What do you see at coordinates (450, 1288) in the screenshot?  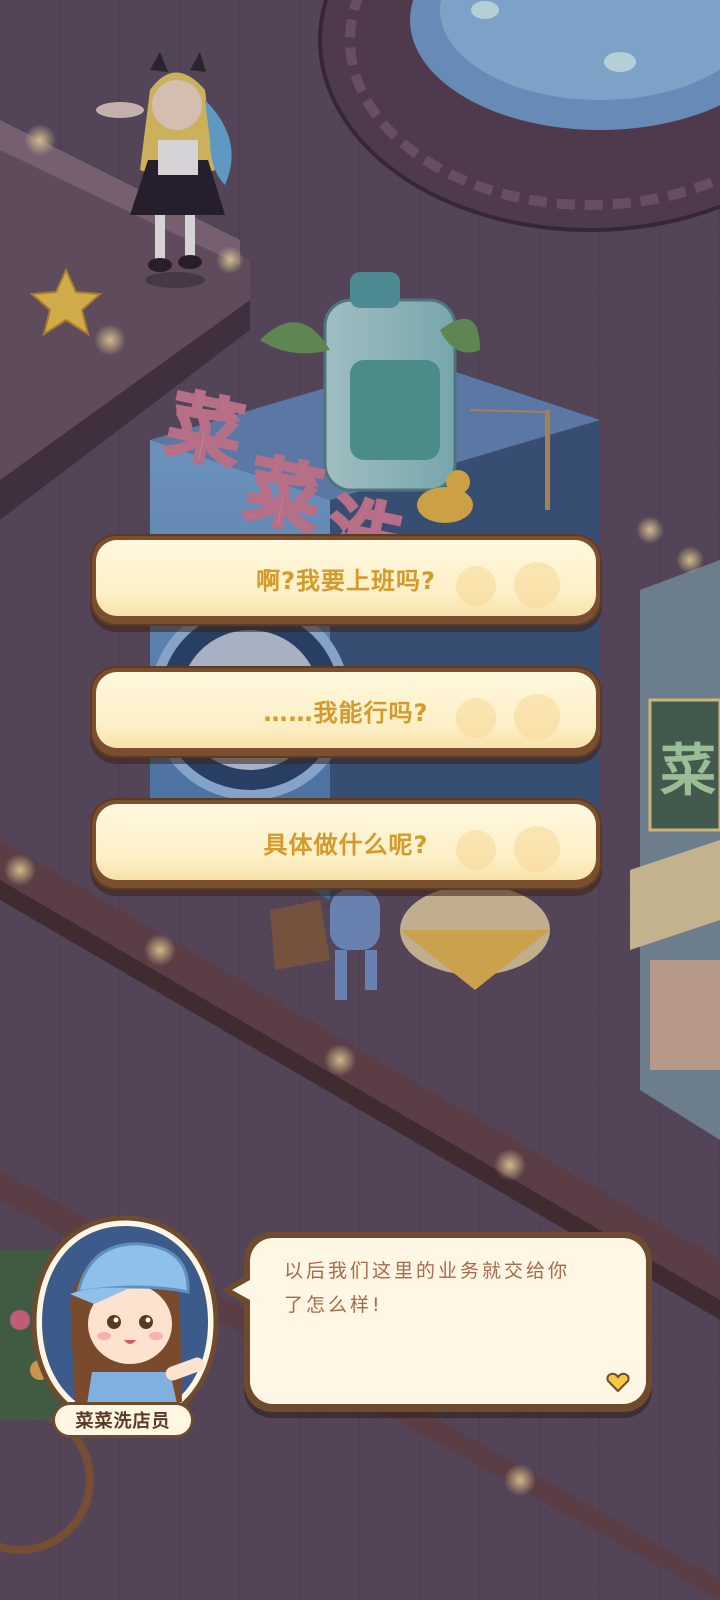 I see `dialog-text: 以后我们这里的业务就交给你 了怎么样!` at bounding box center [450, 1288].